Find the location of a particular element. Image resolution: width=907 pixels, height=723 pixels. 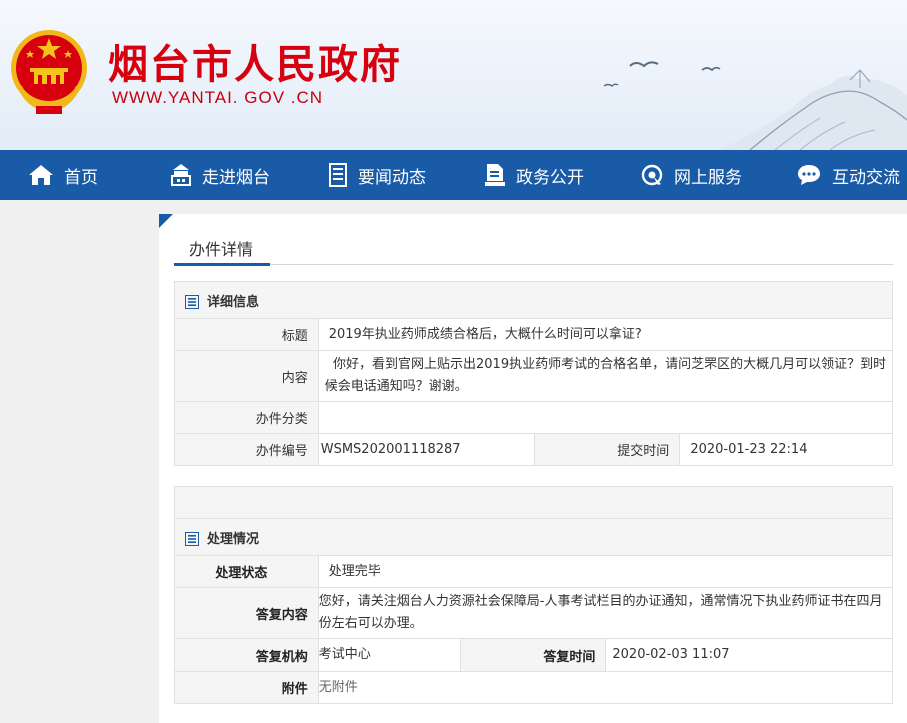

reply-org-value: 考试中心 is located at coordinates (389, 655).